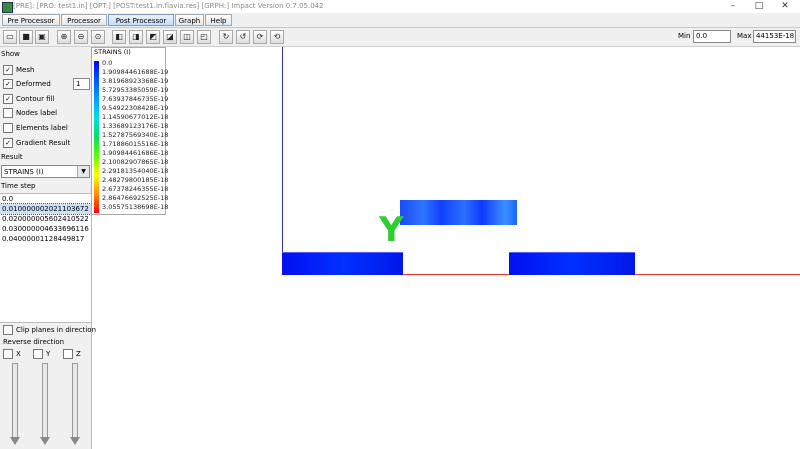 The width and height of the screenshot is (800, 449). Describe the element at coordinates (774, 36) in the screenshot. I see `max-input: 44153E-18` at that location.